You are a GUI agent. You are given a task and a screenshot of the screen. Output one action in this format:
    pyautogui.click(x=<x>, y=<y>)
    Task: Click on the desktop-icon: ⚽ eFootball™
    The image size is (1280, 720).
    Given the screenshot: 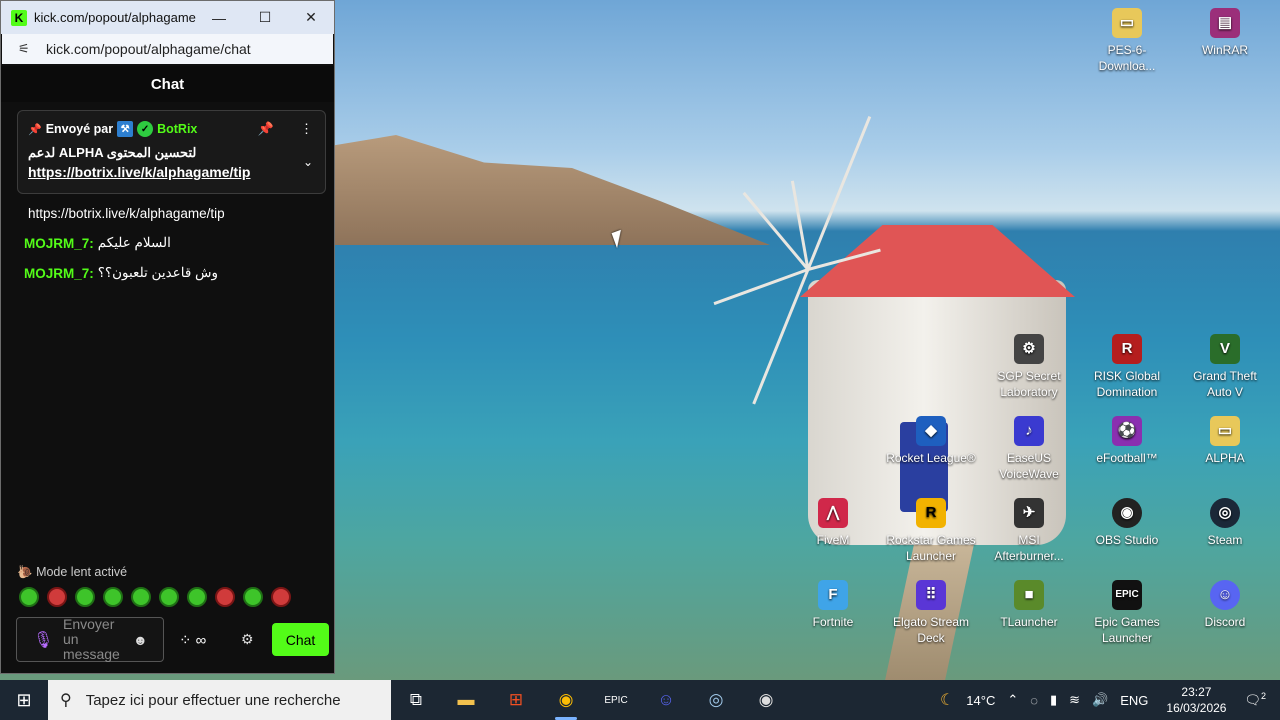 What is the action you would take?
    pyautogui.click(x=1127, y=441)
    